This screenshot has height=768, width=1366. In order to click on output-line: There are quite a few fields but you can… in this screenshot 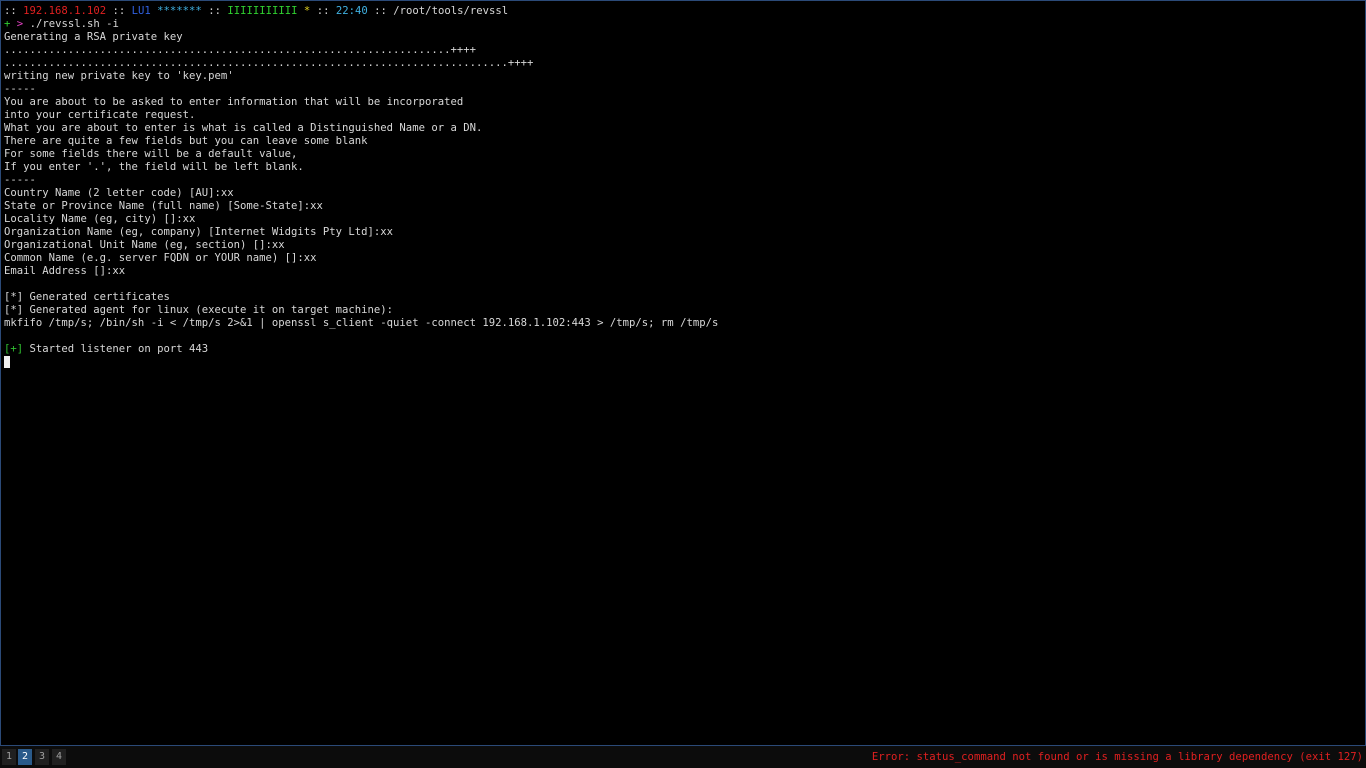, I will do `click(186, 141)`.